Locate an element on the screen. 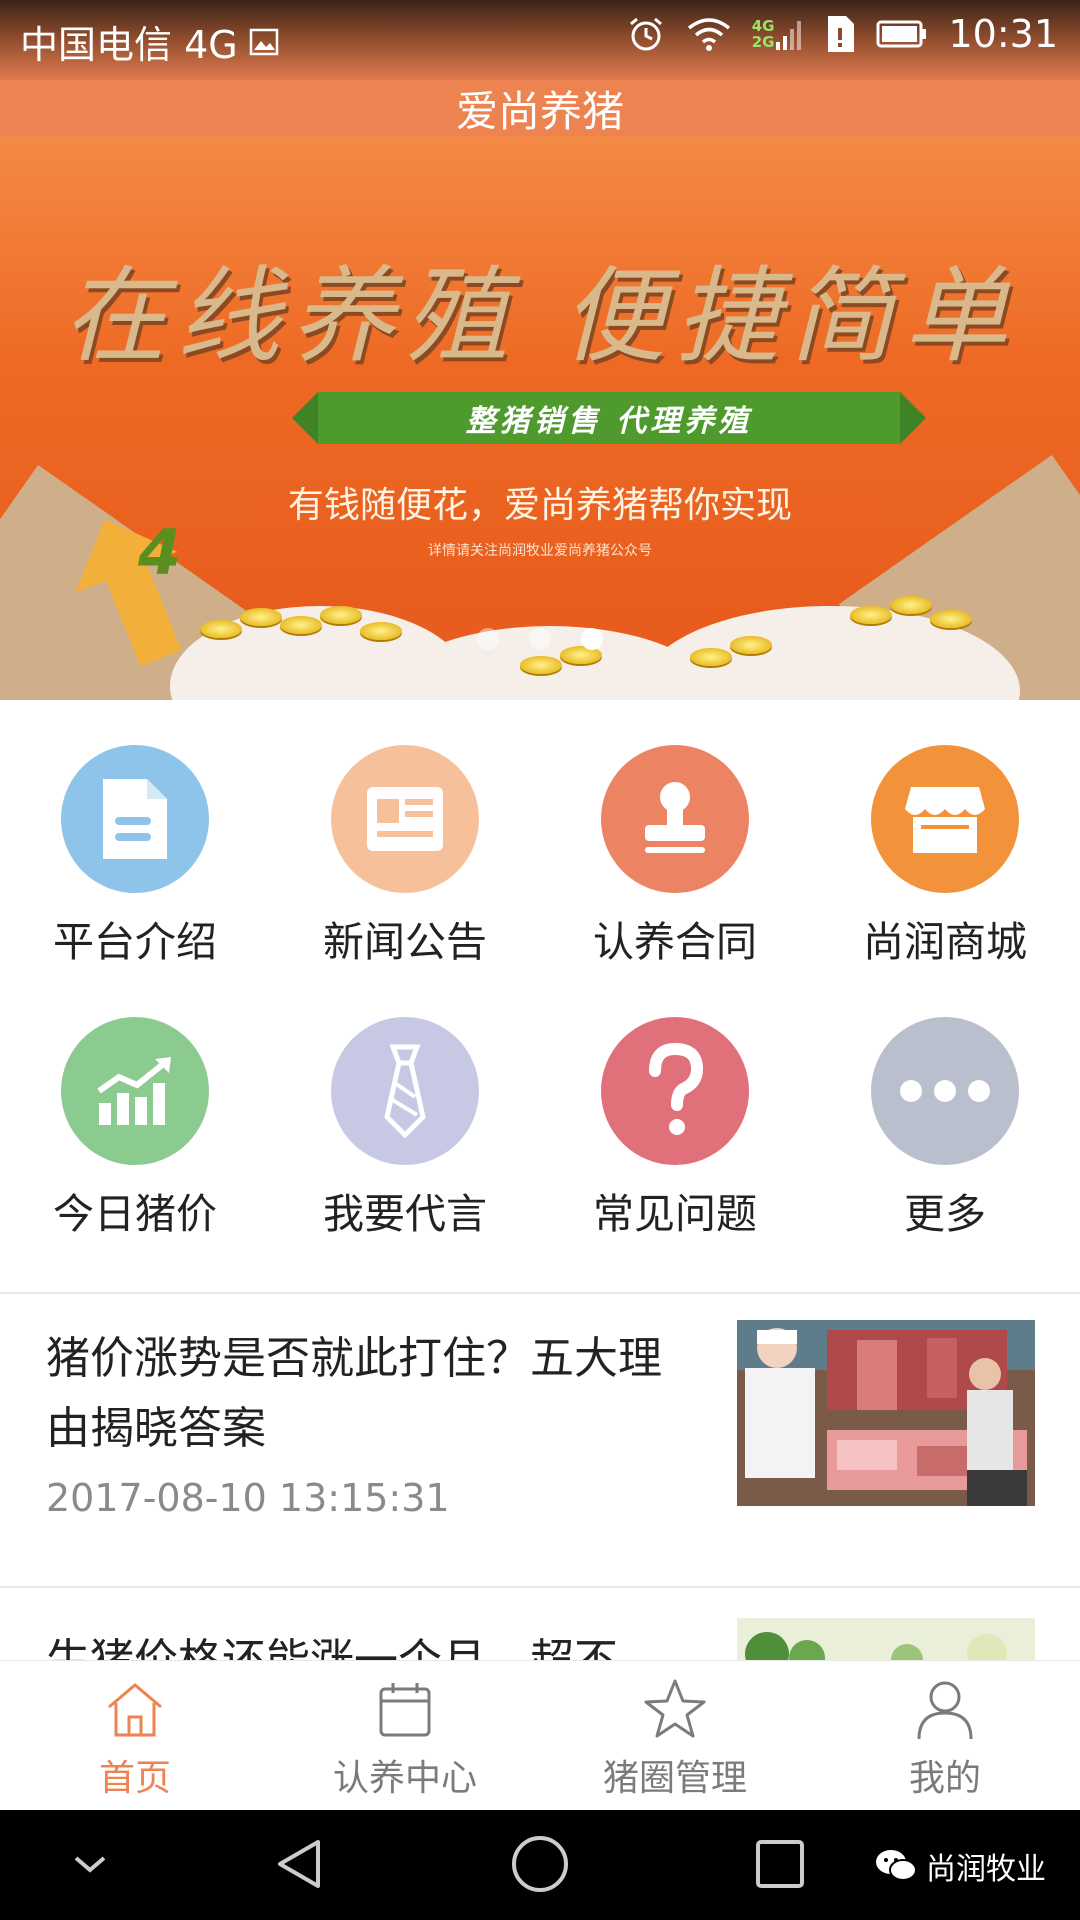  grid-item-endorse: 我要代言 is located at coordinates (405, 1105).